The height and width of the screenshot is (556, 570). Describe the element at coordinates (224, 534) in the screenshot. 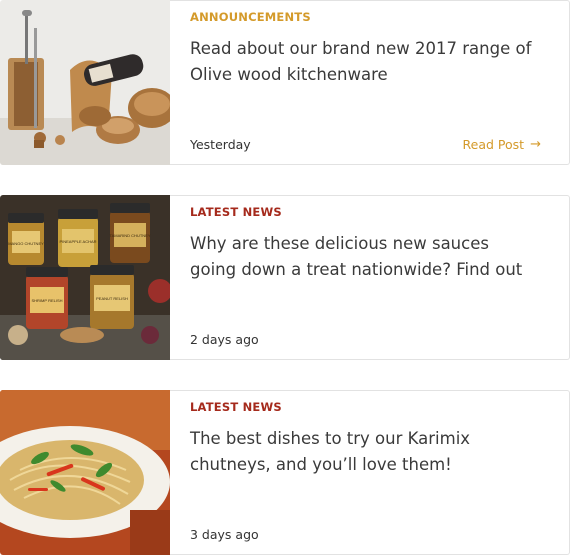

I see `post-date: 3 days ago` at that location.